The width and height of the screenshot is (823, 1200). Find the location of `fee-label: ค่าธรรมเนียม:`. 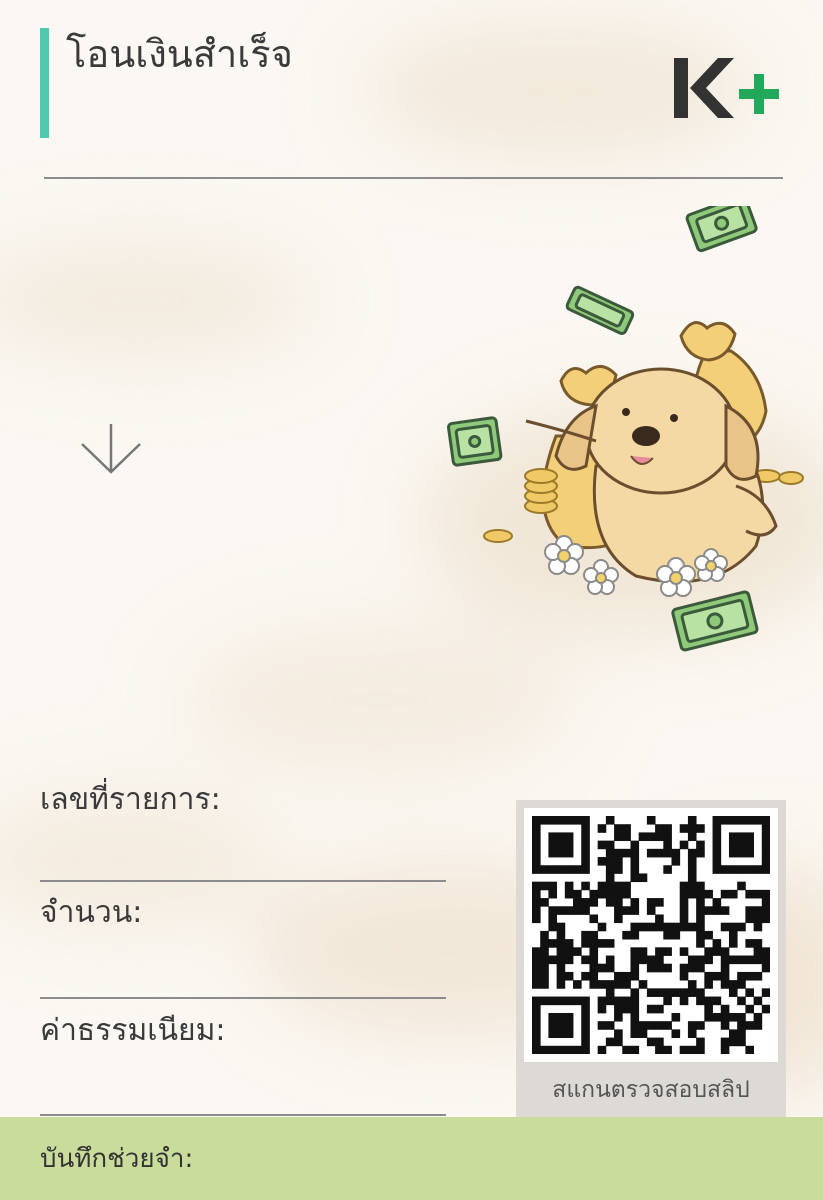

fee-label: ค่าธรรมเนียม: is located at coordinates (133, 1030).